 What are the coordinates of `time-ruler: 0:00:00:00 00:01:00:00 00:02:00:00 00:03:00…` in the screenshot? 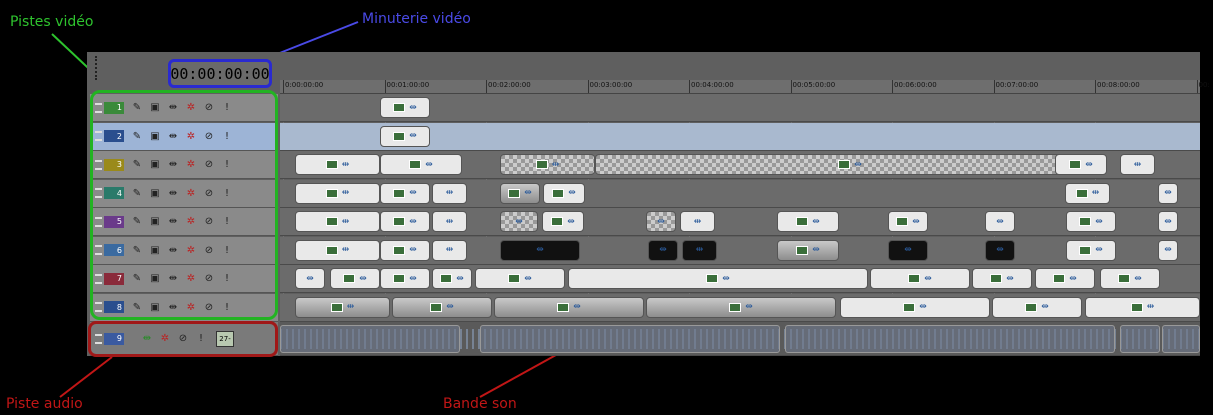 It's located at (745, 87).